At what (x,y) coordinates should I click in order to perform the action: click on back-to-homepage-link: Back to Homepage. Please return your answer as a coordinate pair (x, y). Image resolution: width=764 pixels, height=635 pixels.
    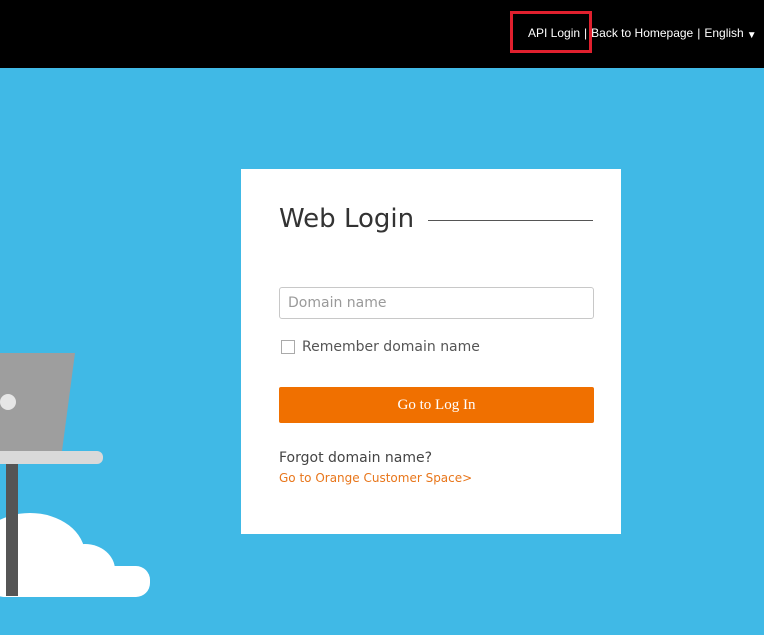
    Looking at the image, I should click on (642, 33).